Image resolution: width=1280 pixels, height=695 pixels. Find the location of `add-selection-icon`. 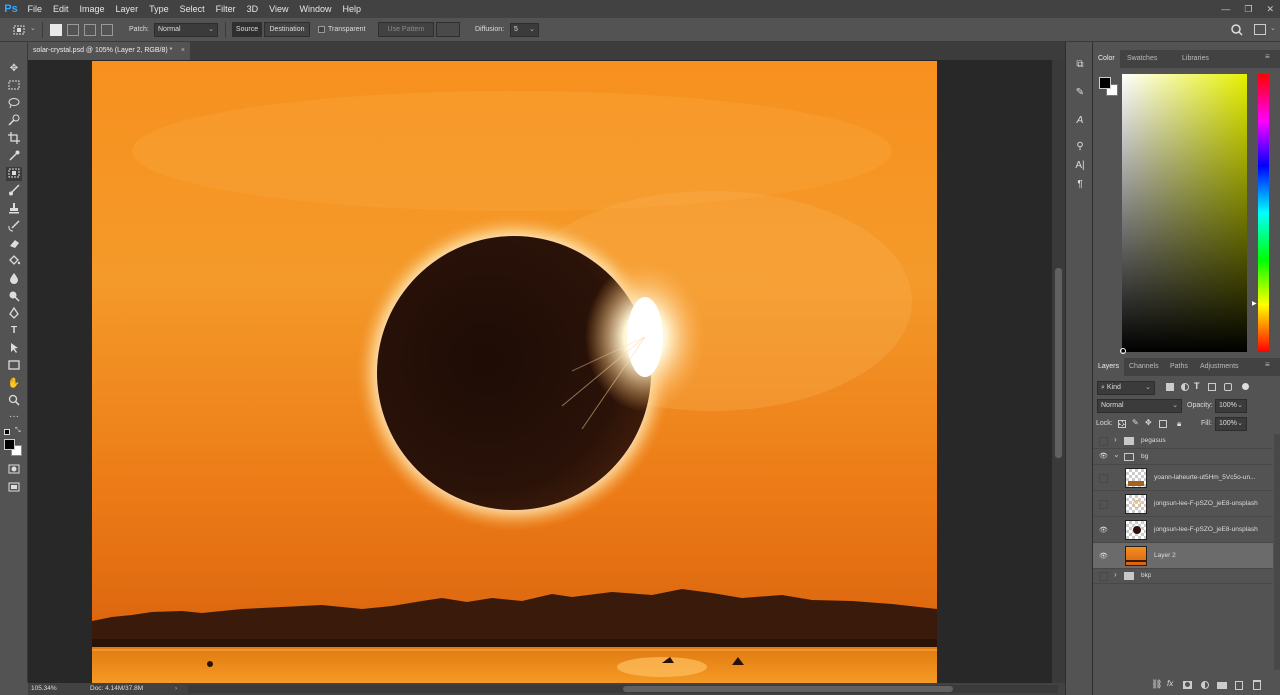

add-selection-icon is located at coordinates (73, 30).